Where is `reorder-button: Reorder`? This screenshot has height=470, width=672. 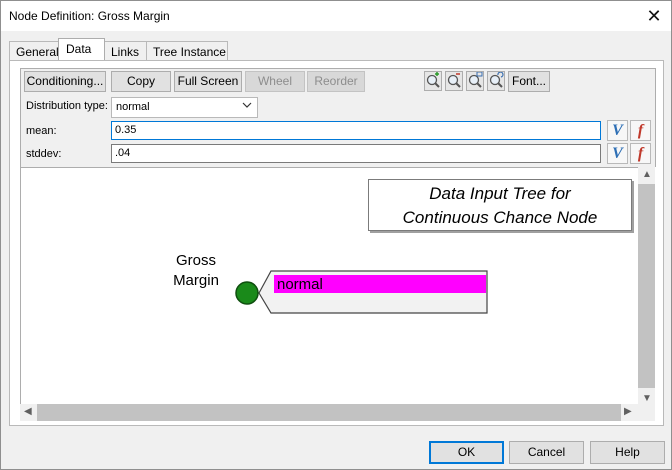
reorder-button: Reorder is located at coordinates (336, 81).